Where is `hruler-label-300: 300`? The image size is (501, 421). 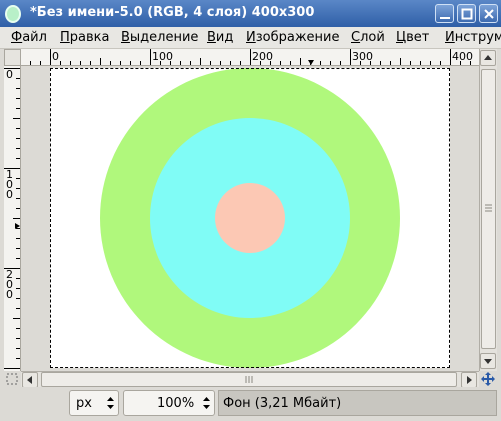
hruler-label-300: 300 is located at coordinates (362, 56).